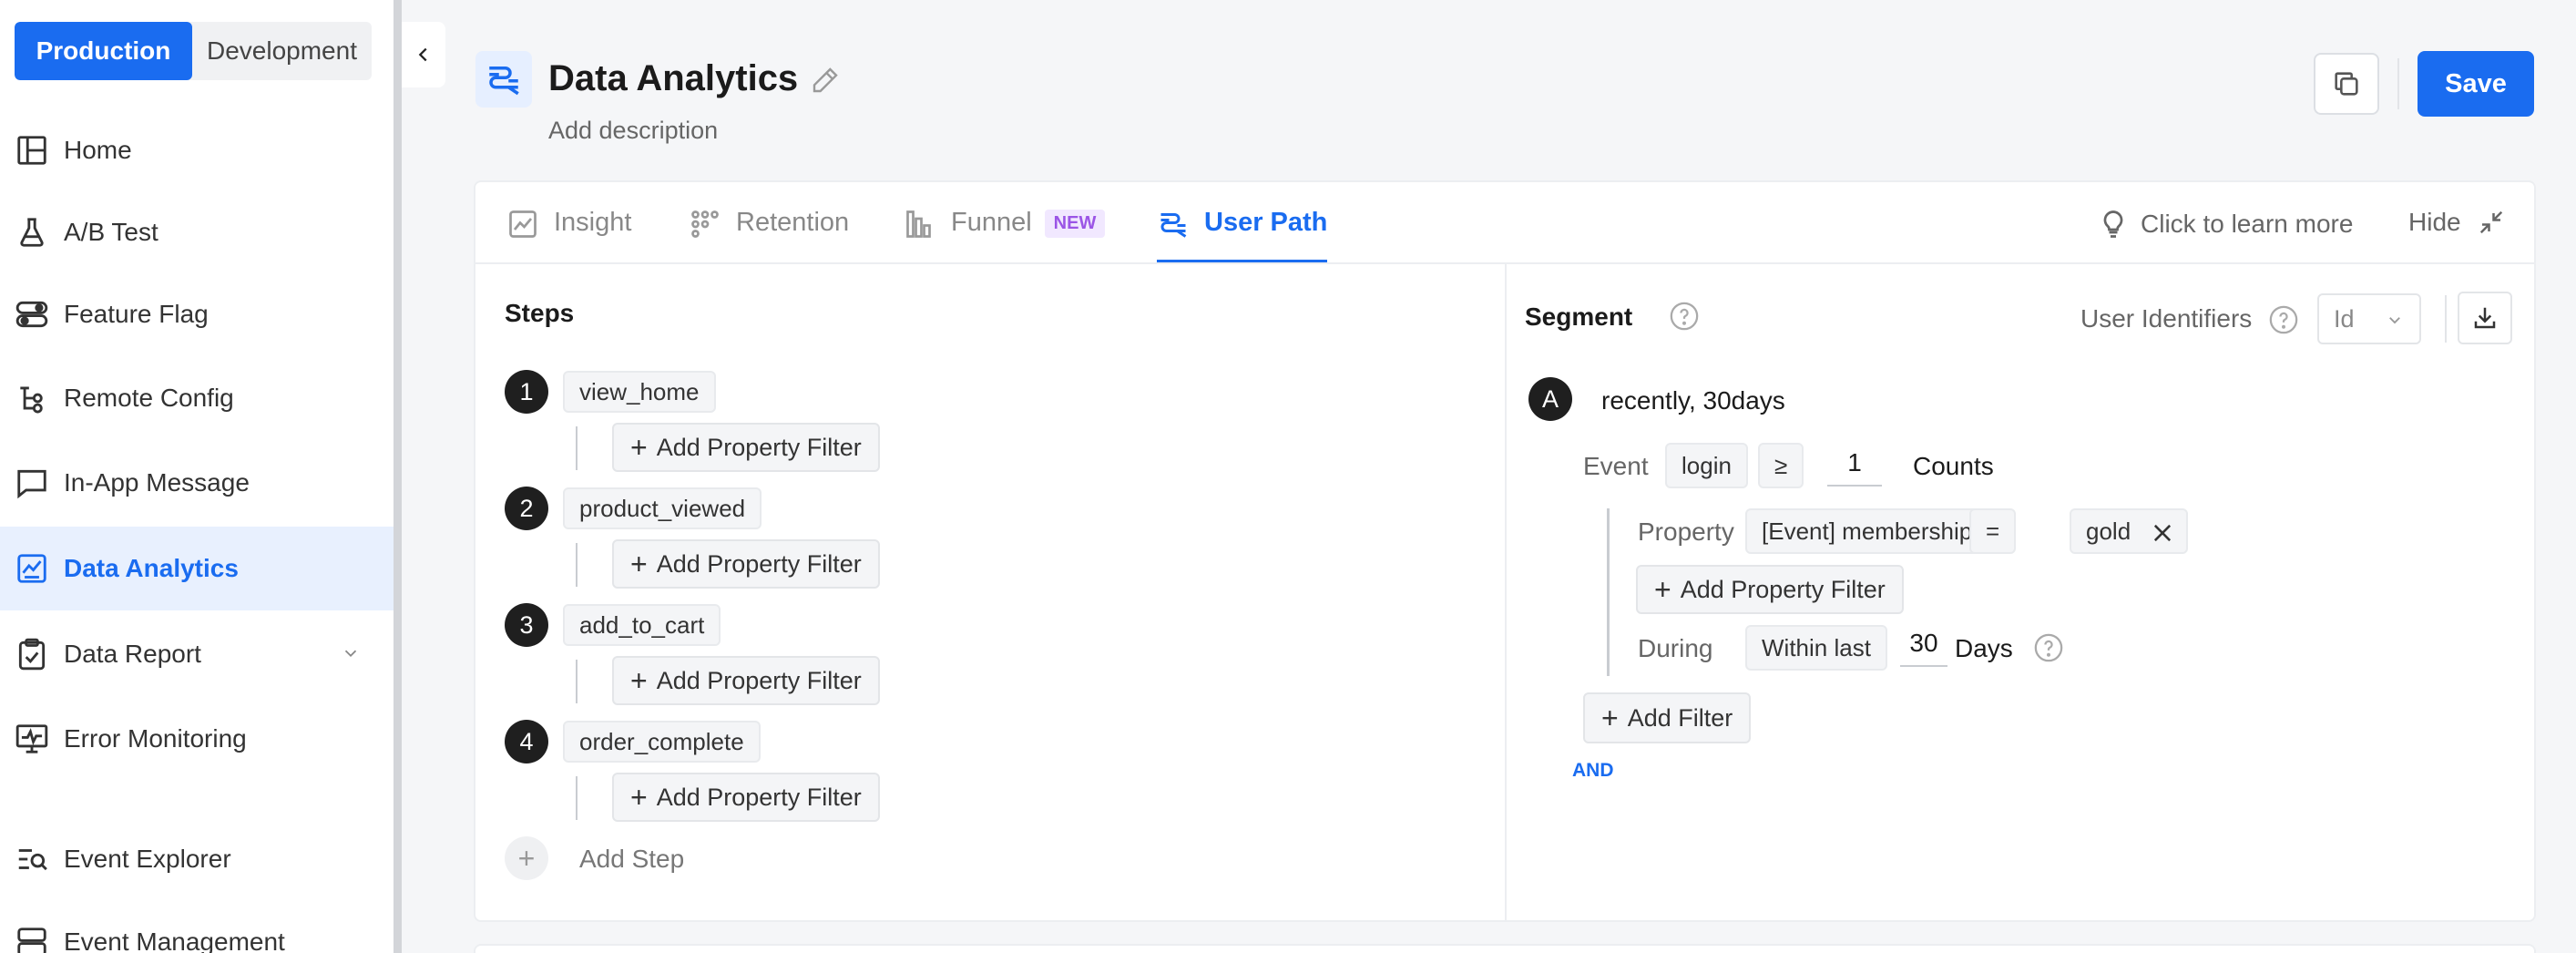  What do you see at coordinates (1706, 465) in the screenshot?
I see `event-select: login` at bounding box center [1706, 465].